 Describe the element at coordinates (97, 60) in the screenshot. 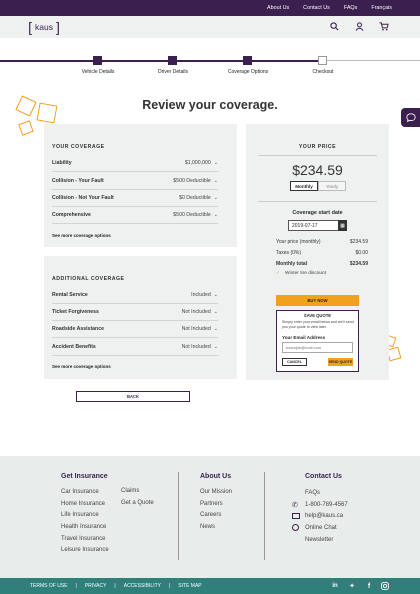

I see `step-marker-vehicle` at that location.